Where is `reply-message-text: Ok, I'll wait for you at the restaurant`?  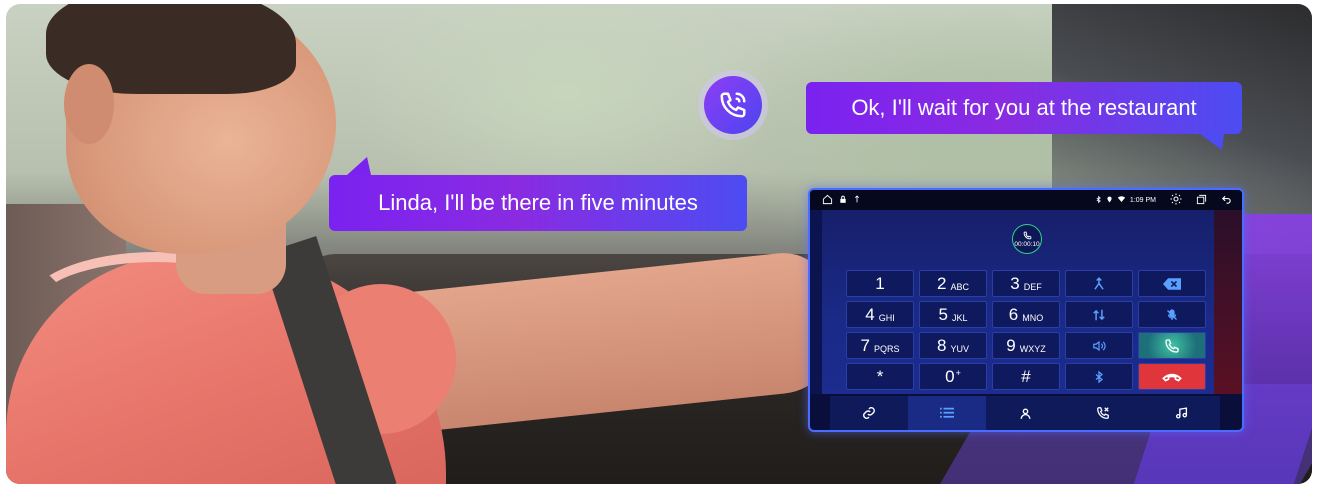 reply-message-text: Ok, I'll wait for you at the restaurant is located at coordinates (1024, 107).